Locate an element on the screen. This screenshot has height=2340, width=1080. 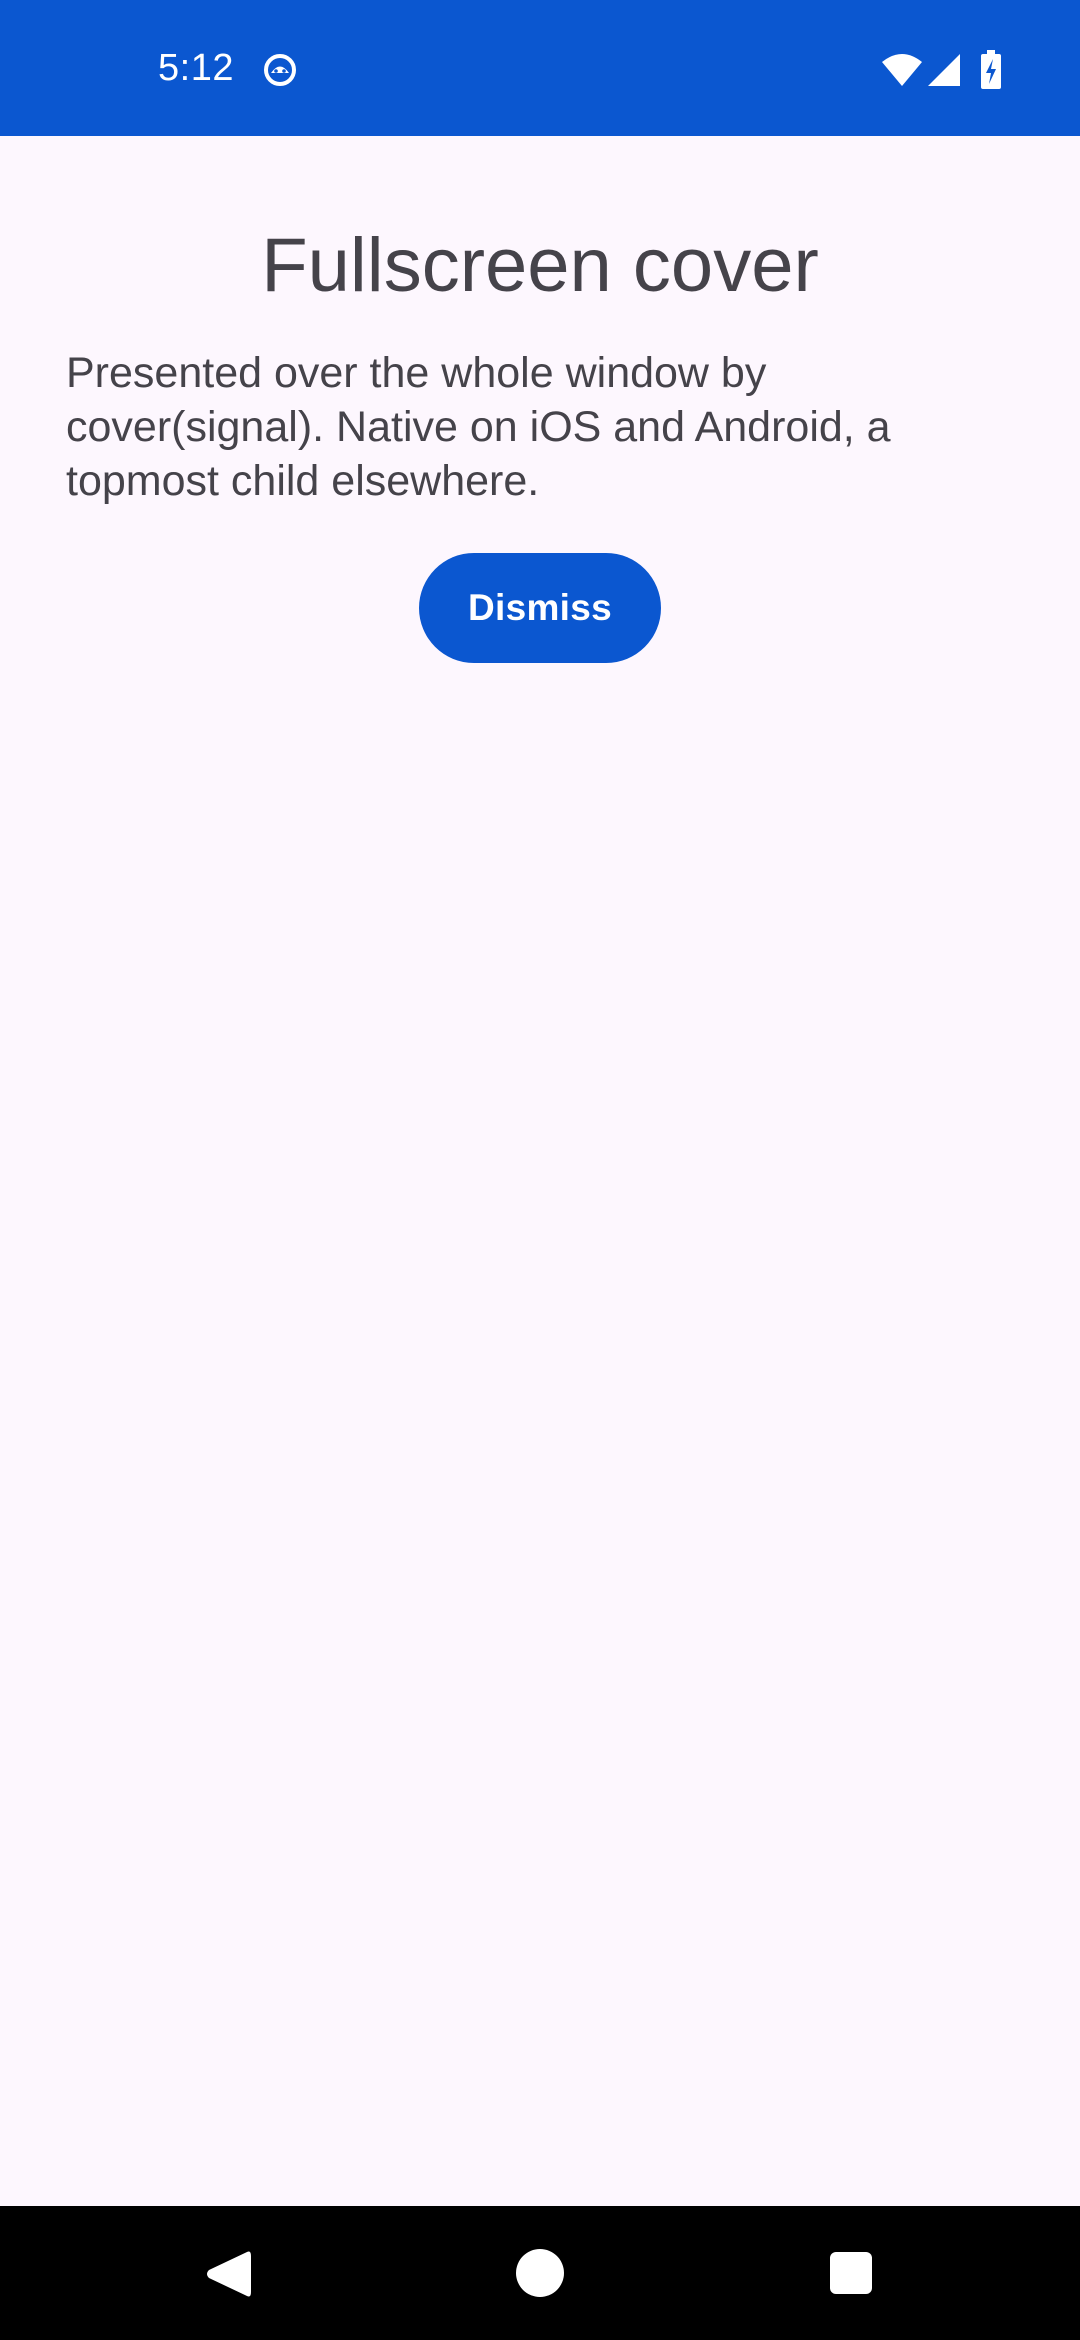
status-bar: 5:12 is located at coordinates (540, 68).